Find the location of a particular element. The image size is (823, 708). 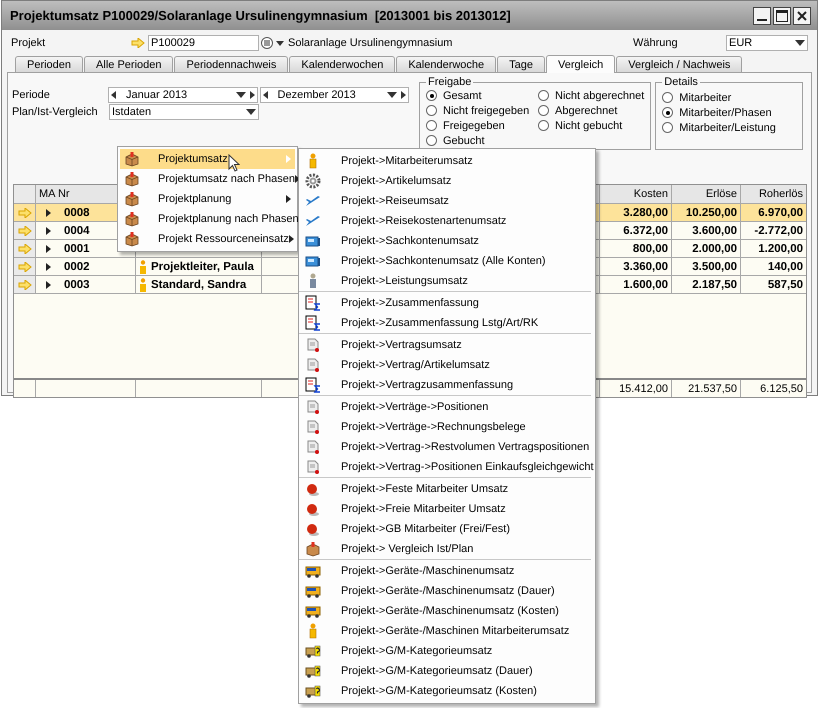

menu-item: Projekt->Mitarbeiterumsatz is located at coordinates (447, 161).